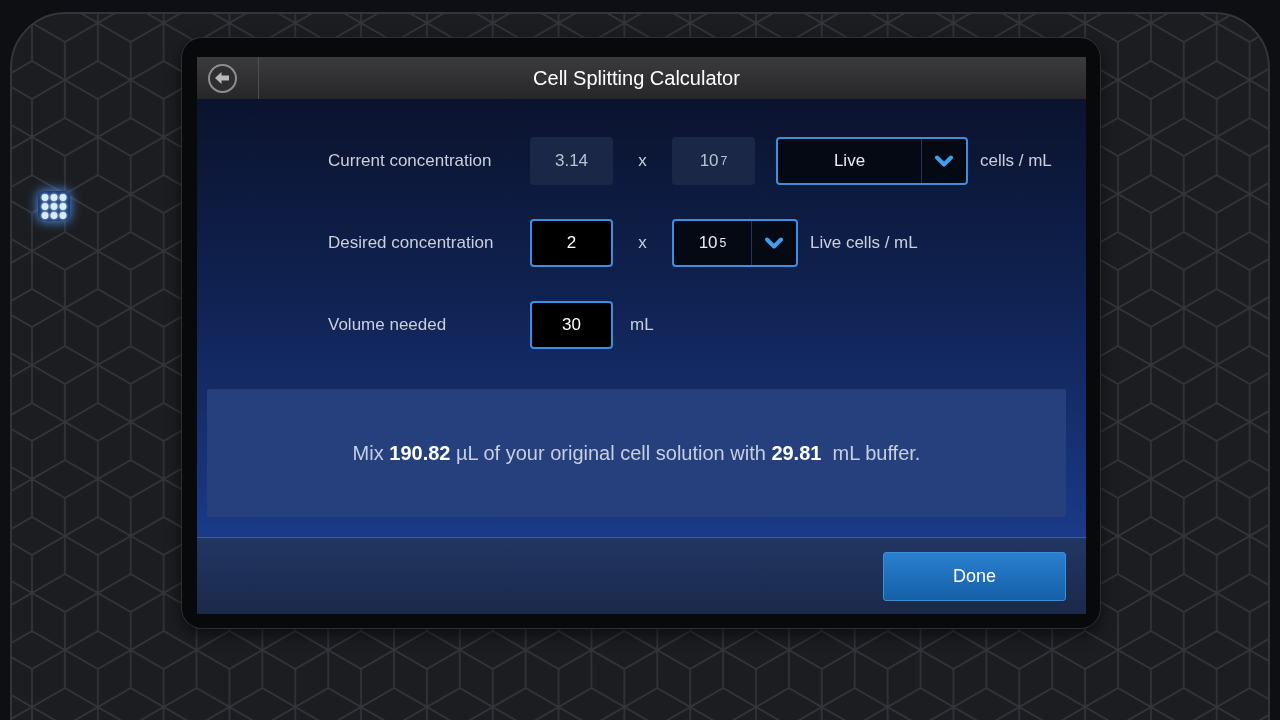 The image size is (1280, 720). What do you see at coordinates (571, 325) in the screenshot?
I see `input-field: 30` at bounding box center [571, 325].